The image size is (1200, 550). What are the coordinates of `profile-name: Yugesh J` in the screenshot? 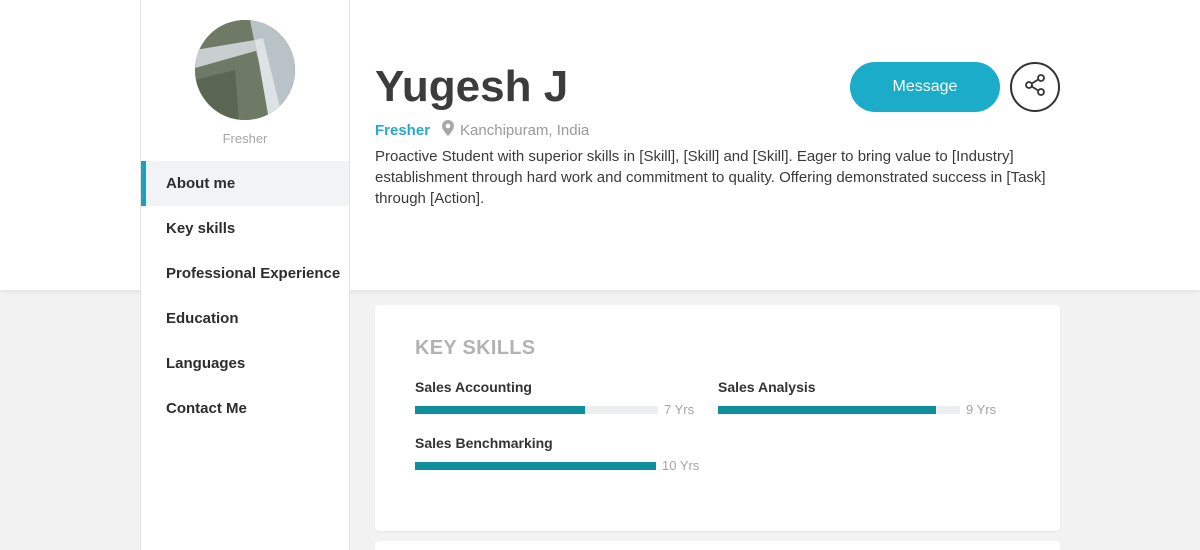 It's located at (472, 86).